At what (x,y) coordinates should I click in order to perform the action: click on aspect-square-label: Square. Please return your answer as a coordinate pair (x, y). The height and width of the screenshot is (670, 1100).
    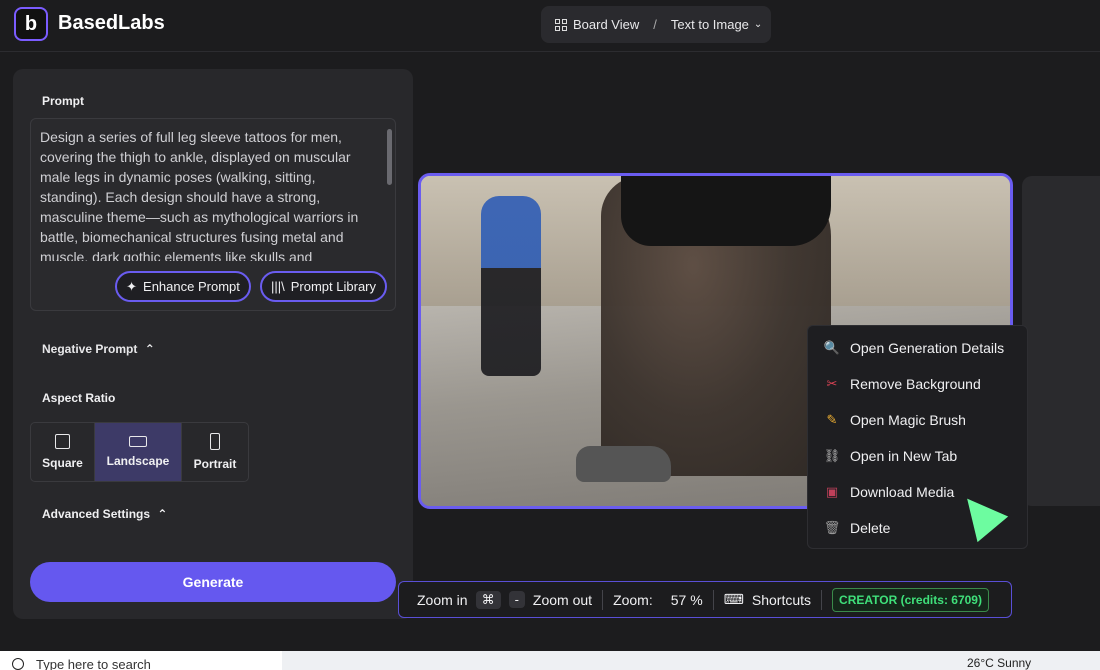
    Looking at the image, I should click on (62, 463).